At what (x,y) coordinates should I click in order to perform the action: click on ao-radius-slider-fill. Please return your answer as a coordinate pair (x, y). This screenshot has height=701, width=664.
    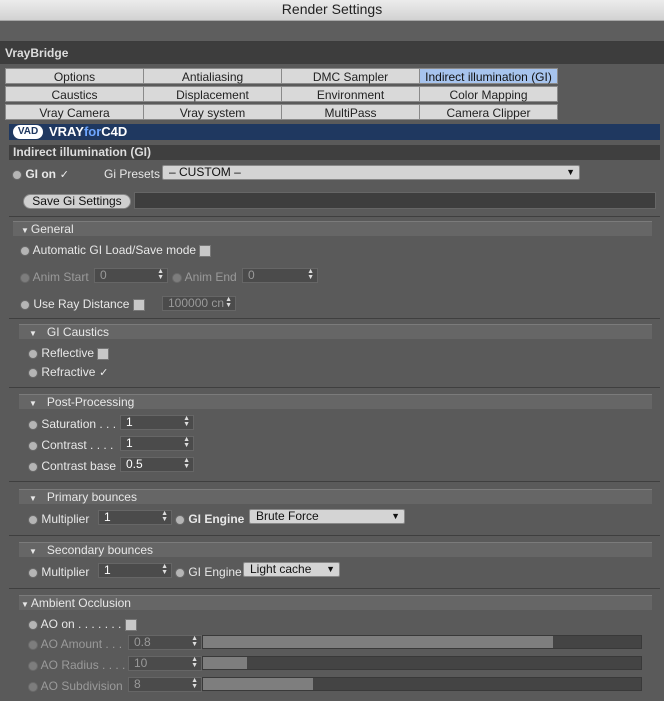
    Looking at the image, I should click on (225, 663).